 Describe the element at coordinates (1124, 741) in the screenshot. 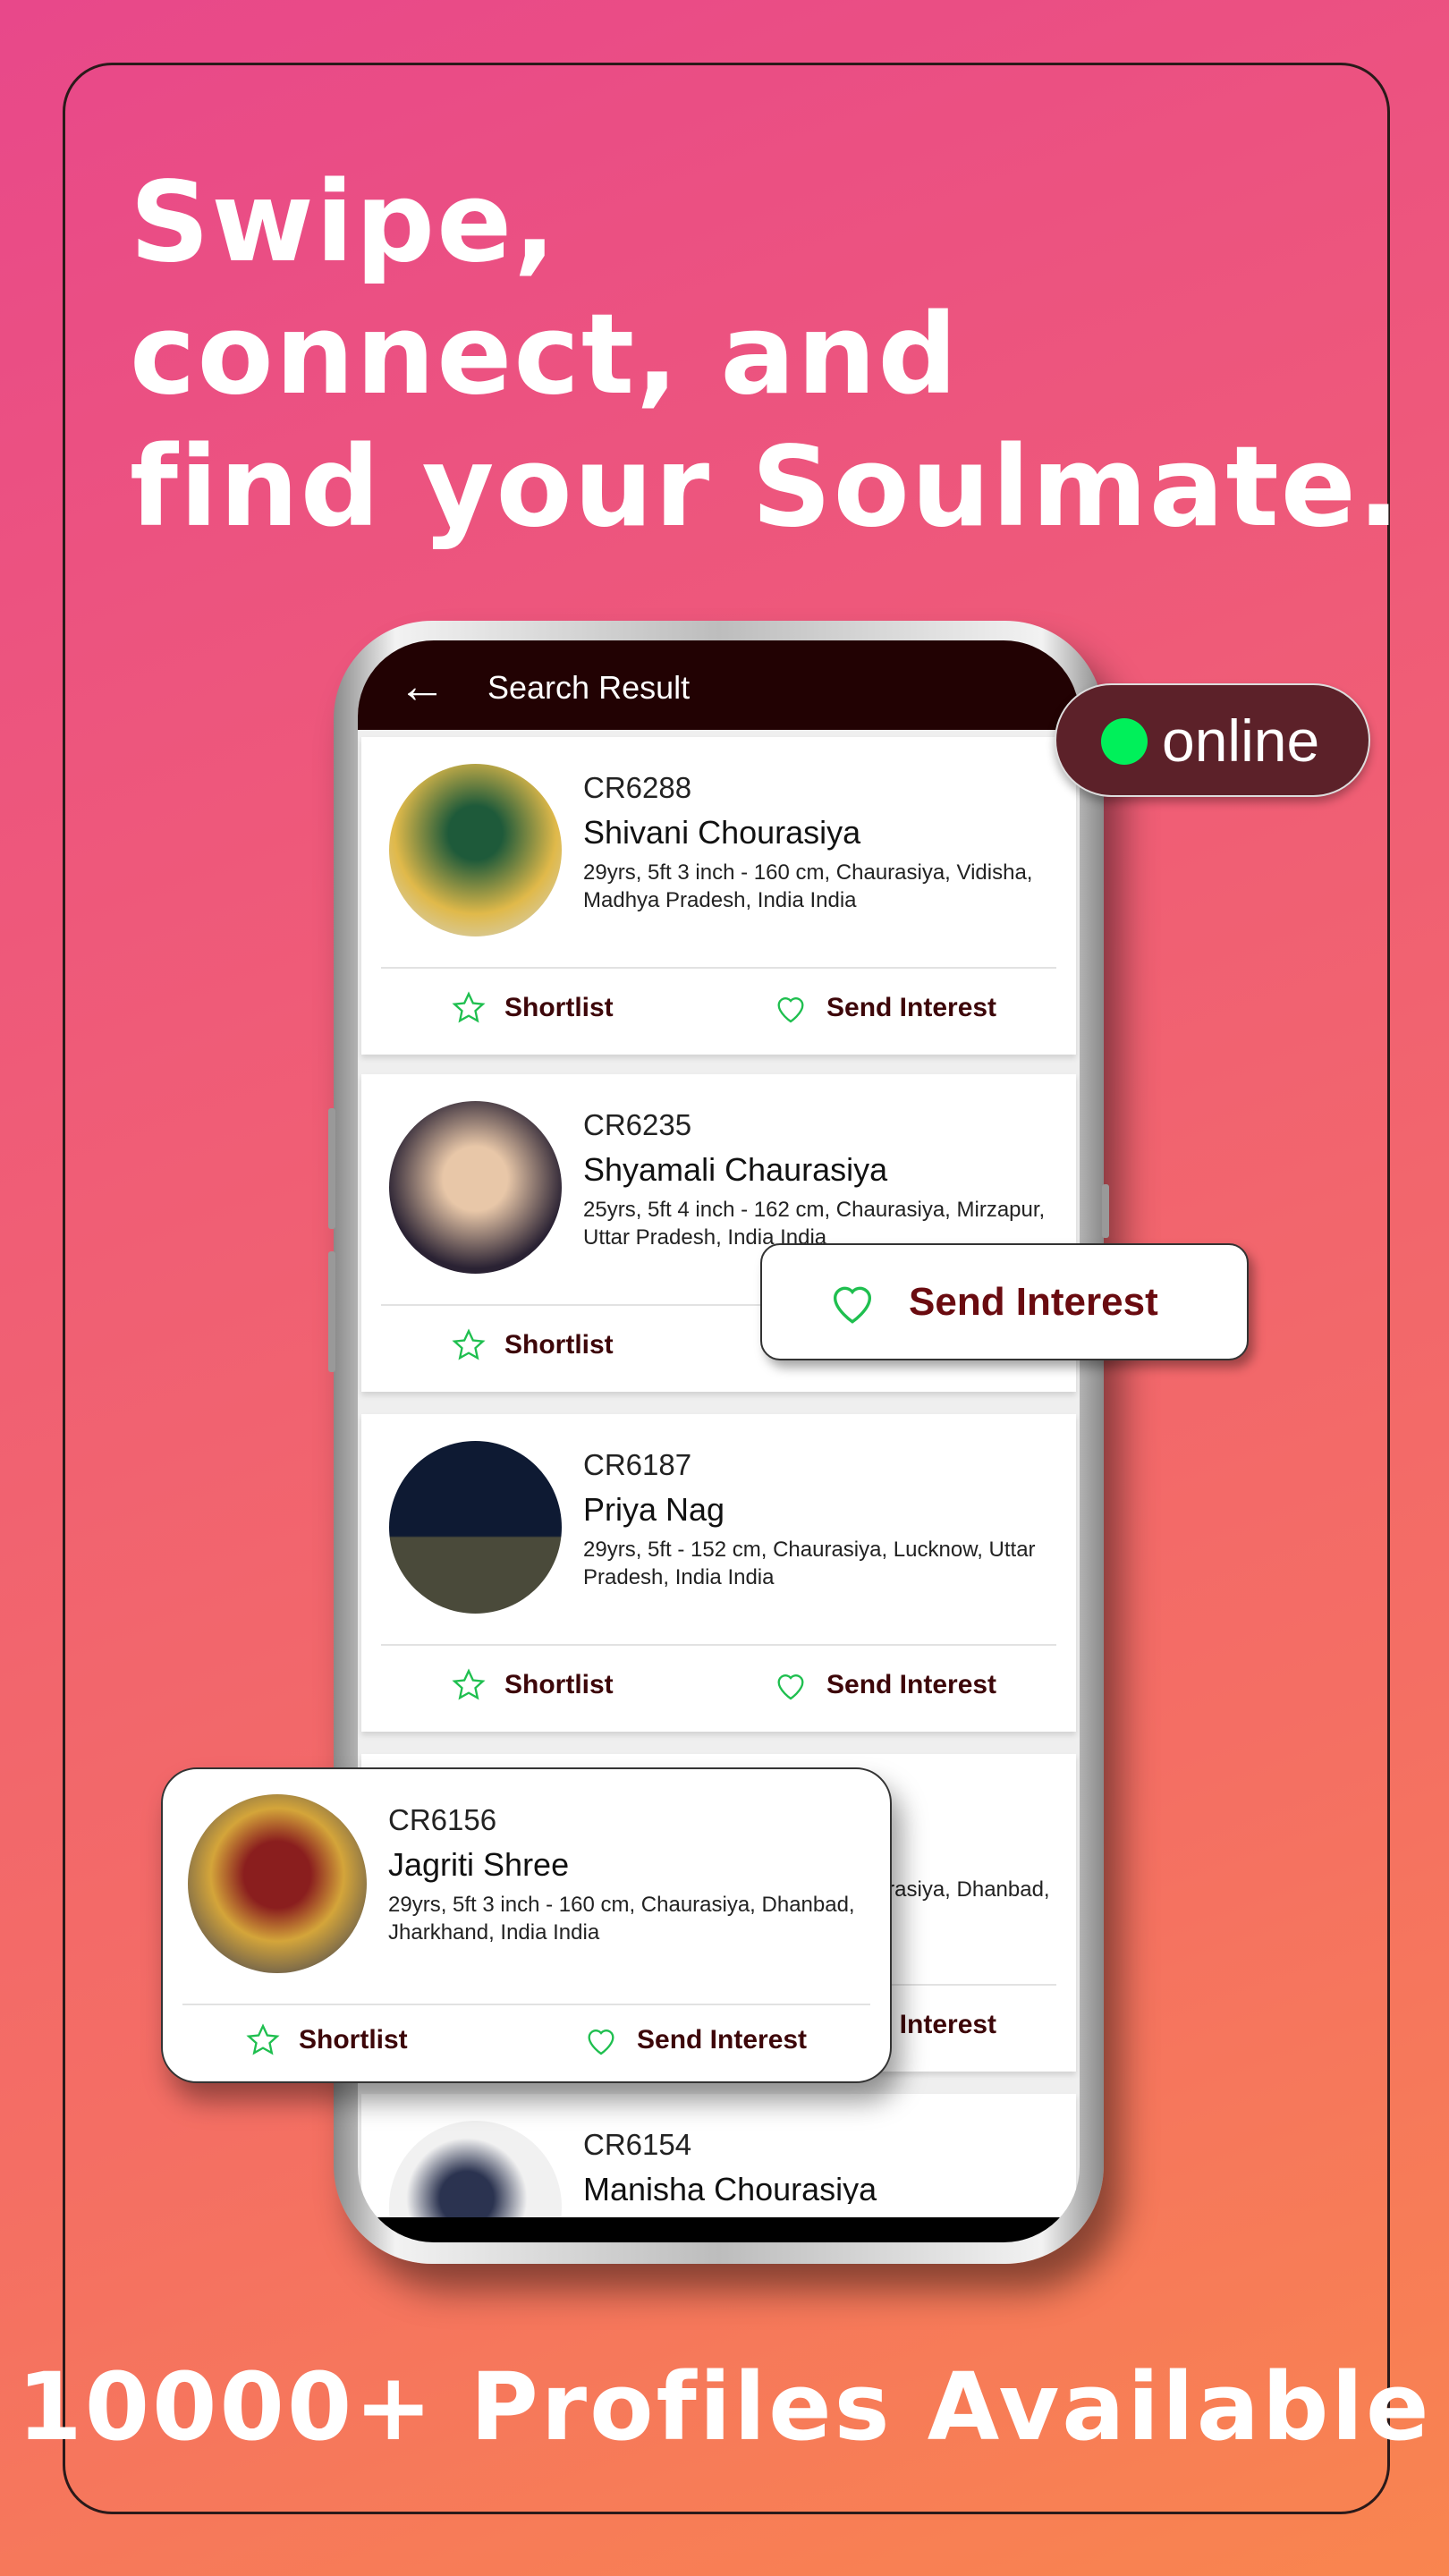

I see `online-dot-icon` at that location.